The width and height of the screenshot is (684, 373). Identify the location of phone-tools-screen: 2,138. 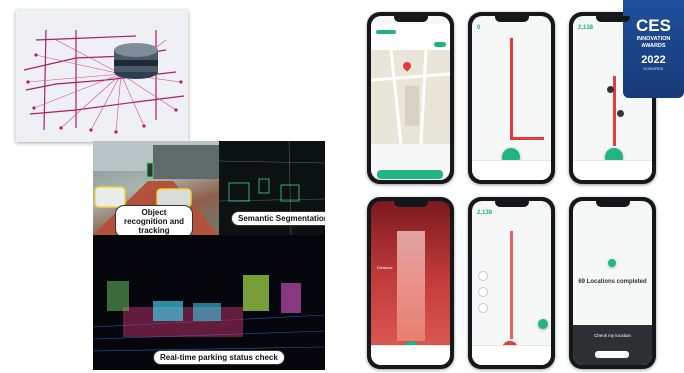
(511, 283).